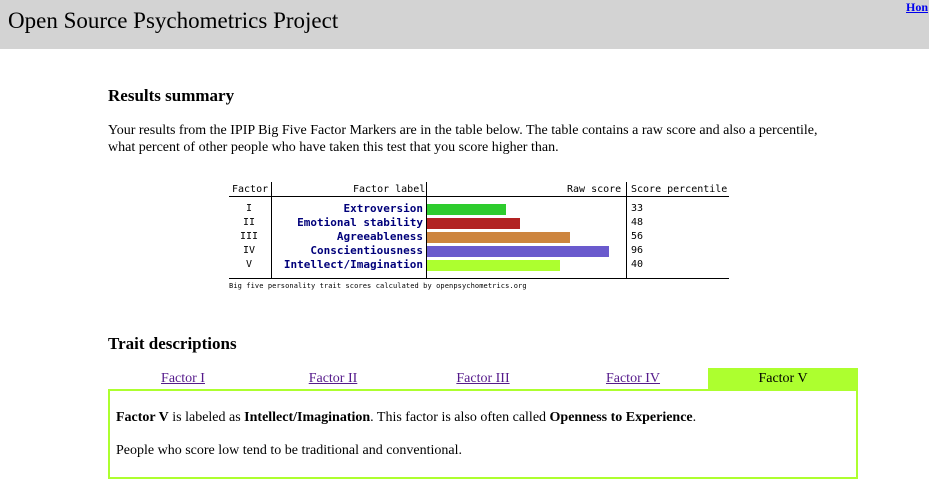 This screenshot has height=490, width=929. Describe the element at coordinates (479, 278) in the screenshot. I see `footer-rule` at that location.